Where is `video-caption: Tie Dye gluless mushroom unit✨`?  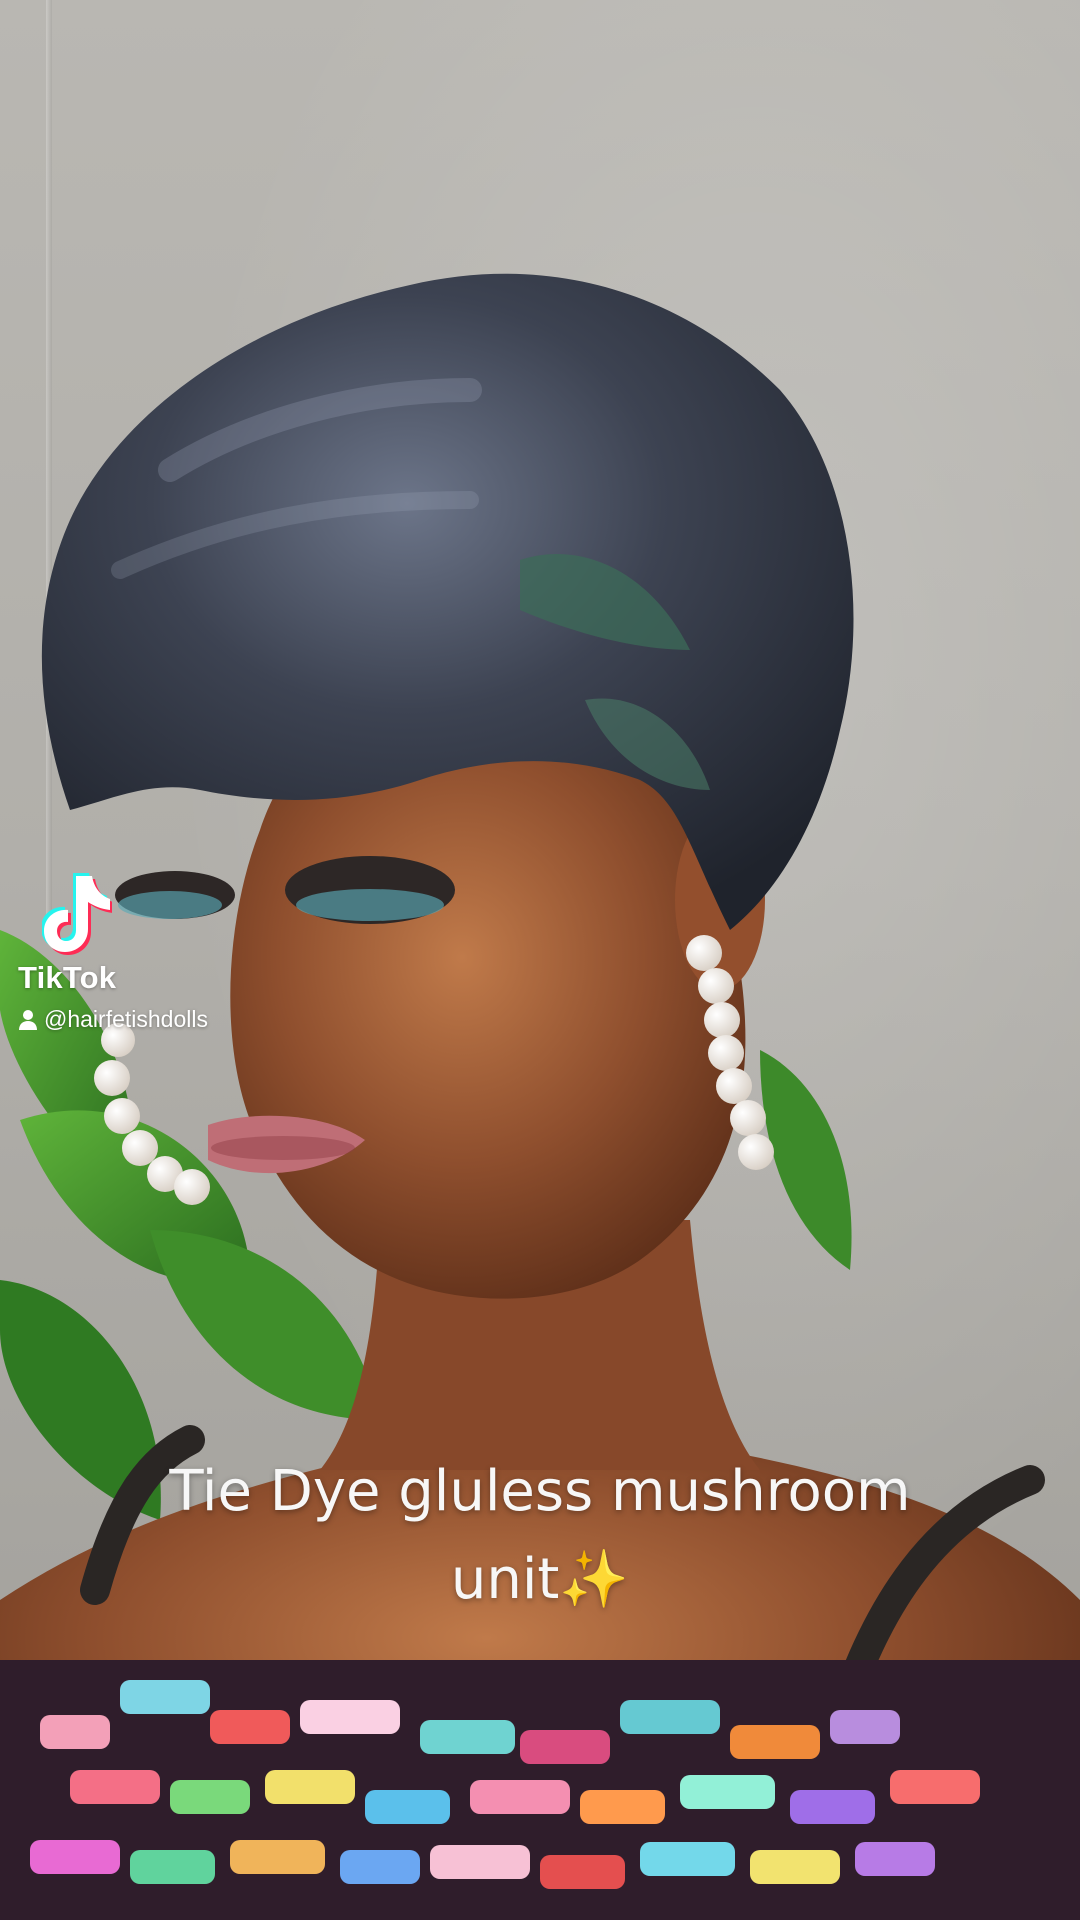
video-caption: Tie Dye gluless mushroom unit✨ is located at coordinates (540, 1535).